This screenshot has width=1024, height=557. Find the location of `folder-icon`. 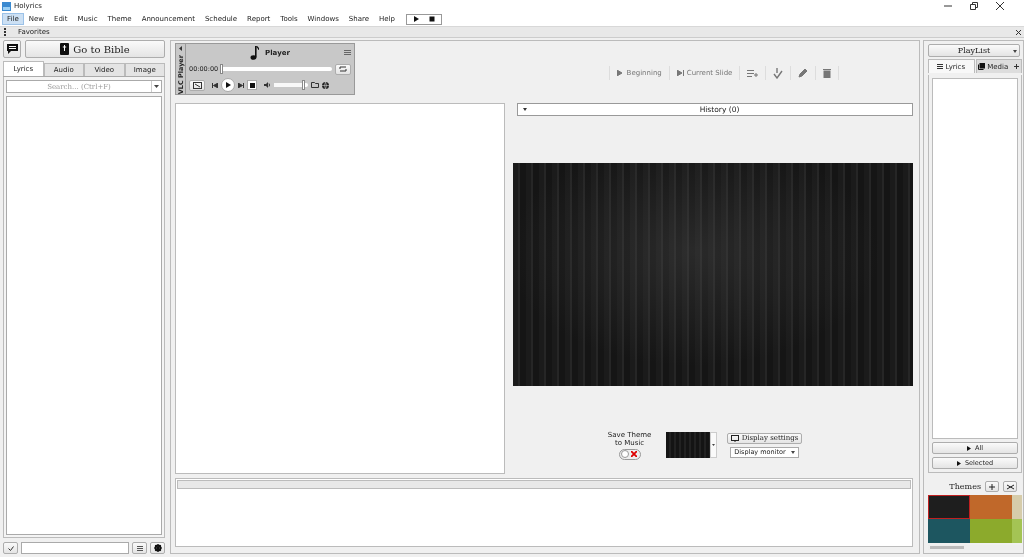

folder-icon is located at coordinates (315, 85).